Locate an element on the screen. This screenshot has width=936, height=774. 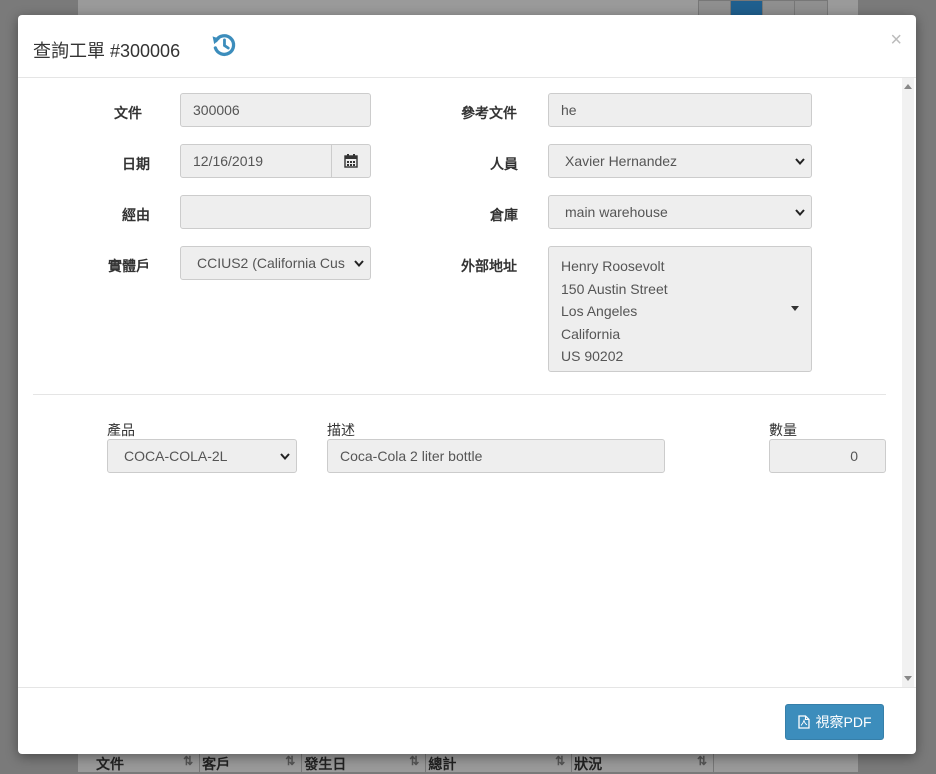
entity-select: CCIUS2 (California Cust is located at coordinates (275, 263).